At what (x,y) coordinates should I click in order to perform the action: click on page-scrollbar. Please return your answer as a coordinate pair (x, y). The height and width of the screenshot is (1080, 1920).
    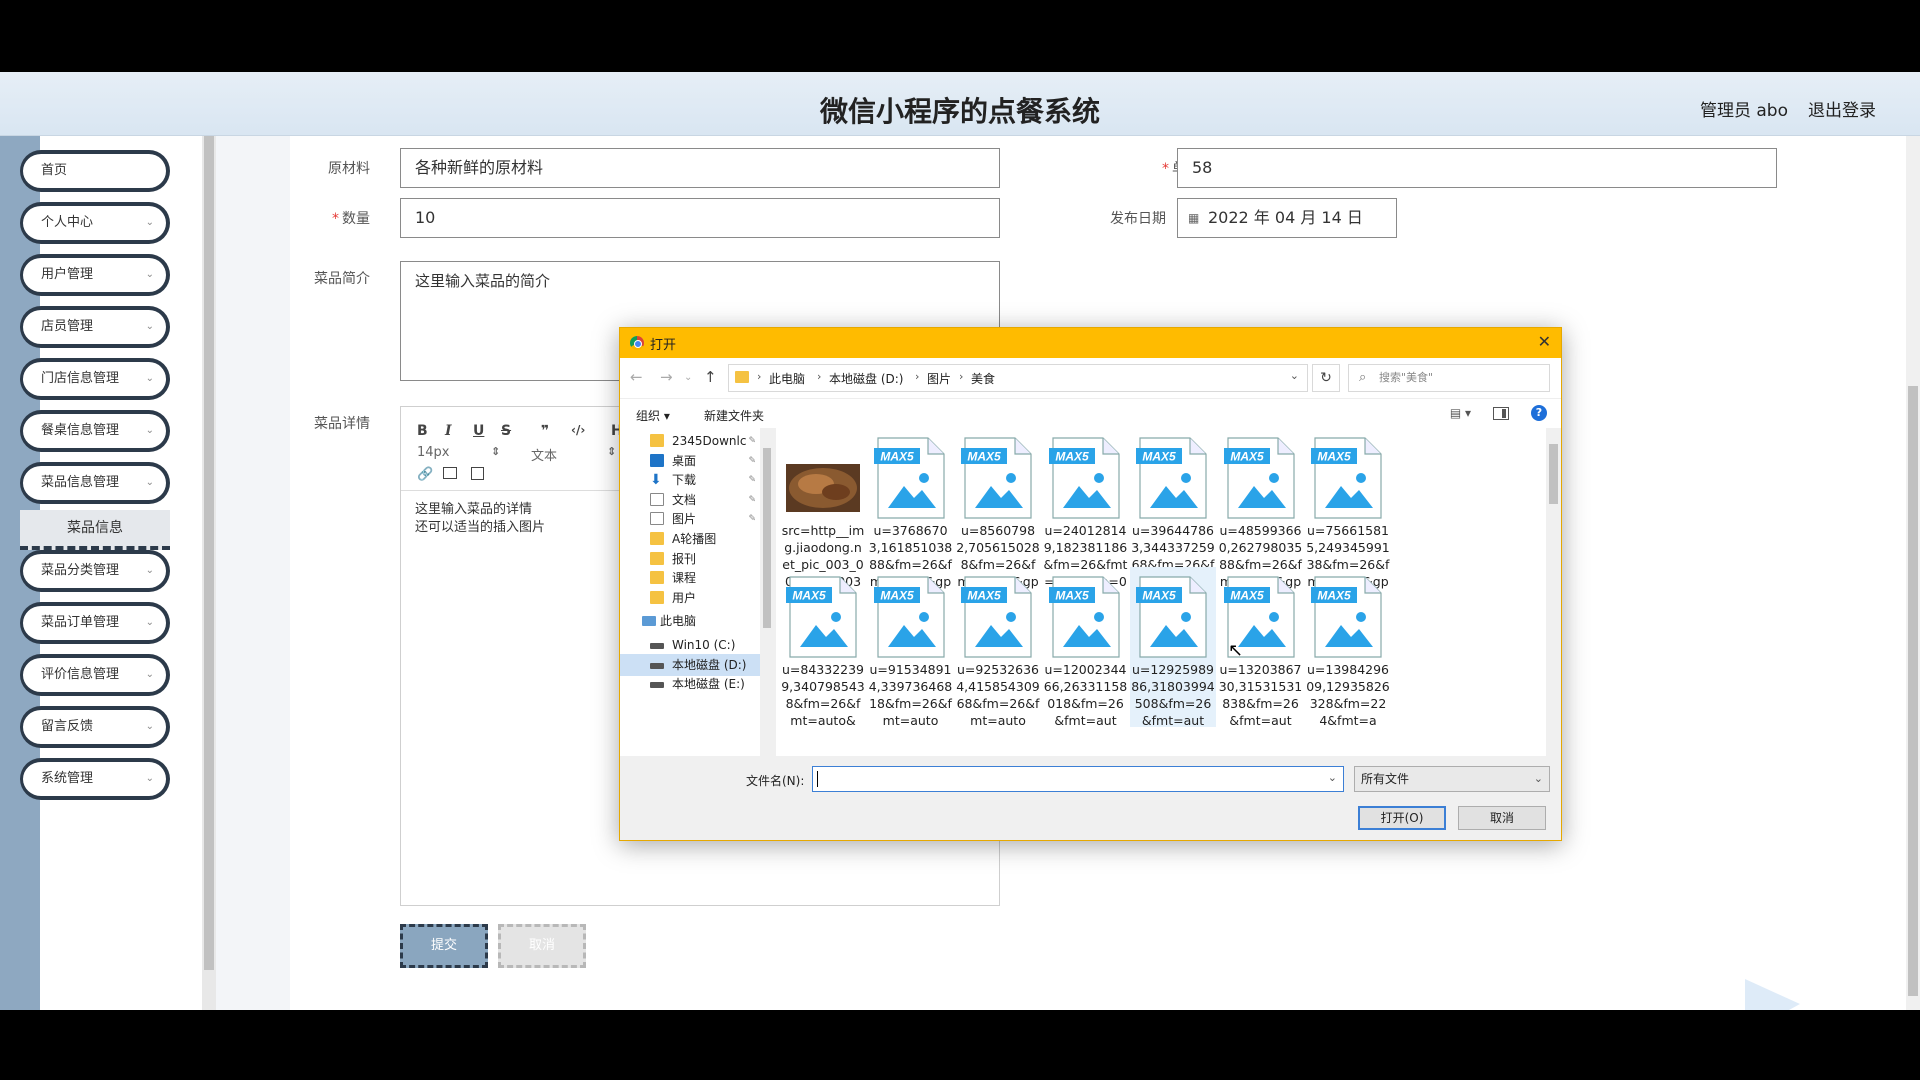
    Looking at the image, I should click on (1913, 573).